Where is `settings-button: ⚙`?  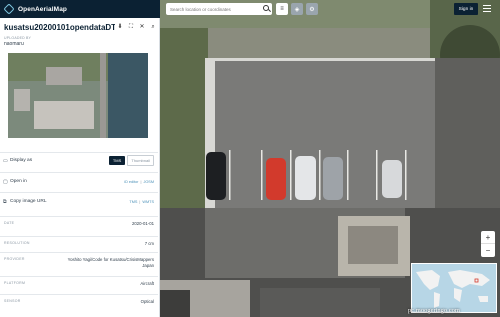 settings-button: ⚙ is located at coordinates (312, 9).